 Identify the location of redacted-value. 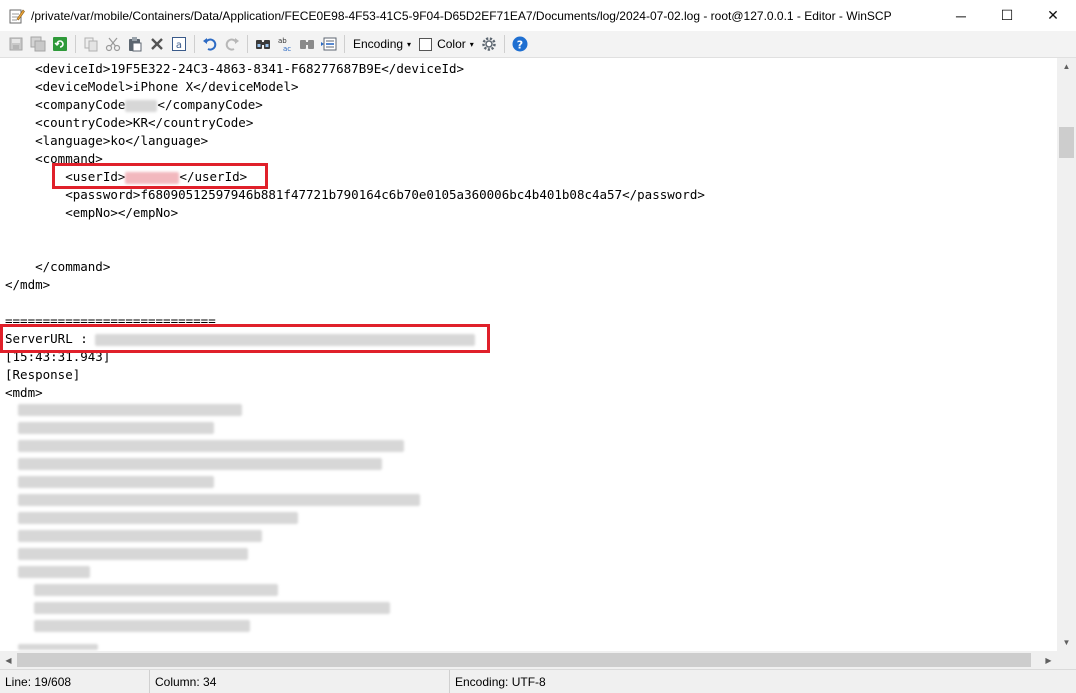
(141, 105).